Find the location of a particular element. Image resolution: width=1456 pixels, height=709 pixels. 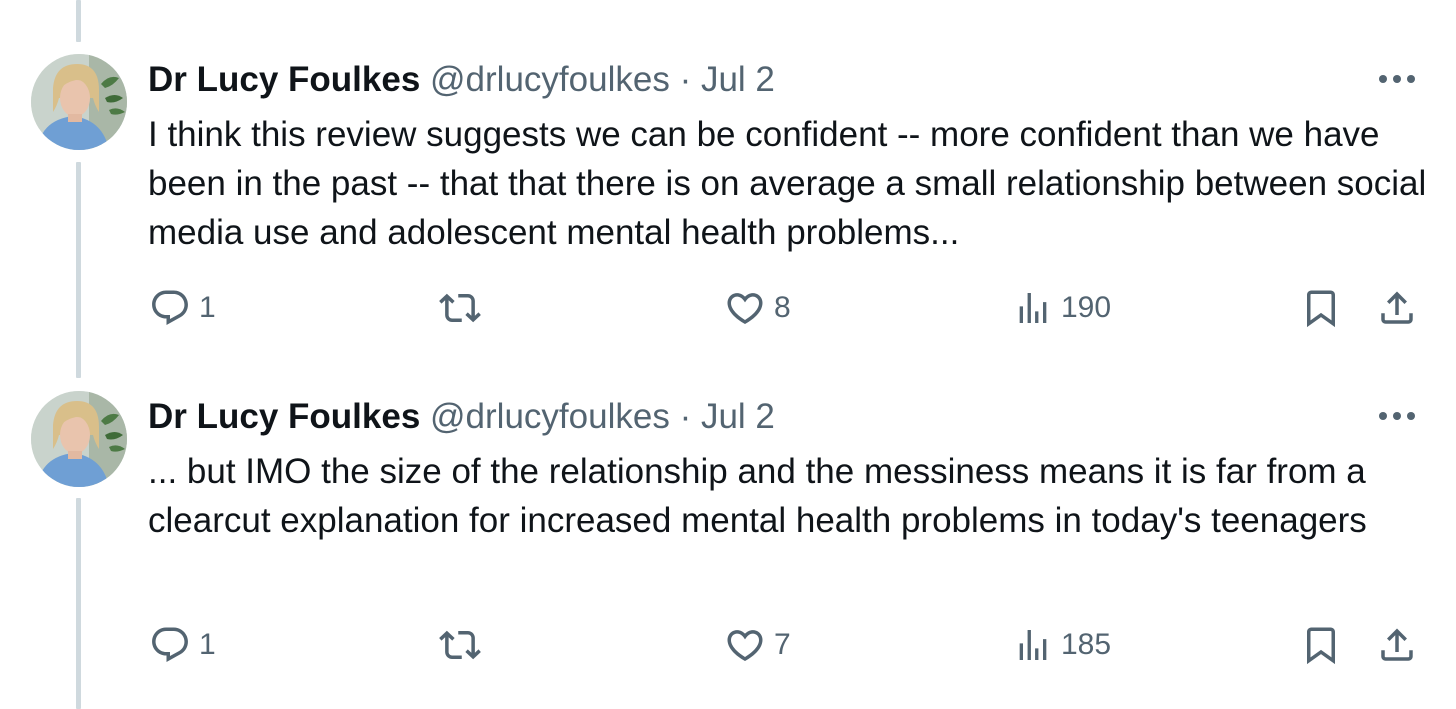

tweet-actions: 1 7 185 is located at coordinates (728, 645).